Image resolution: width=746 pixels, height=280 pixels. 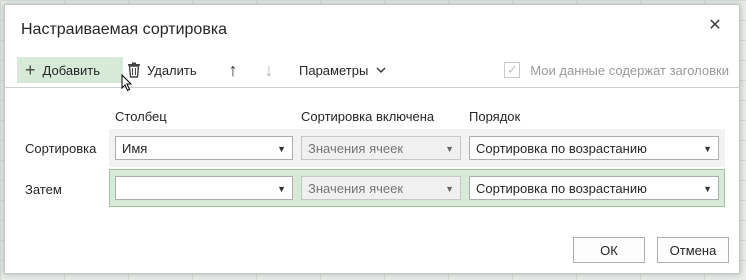 What do you see at coordinates (124, 29) in the screenshot?
I see `dialog-title: Настраиваемая сортировка` at bounding box center [124, 29].